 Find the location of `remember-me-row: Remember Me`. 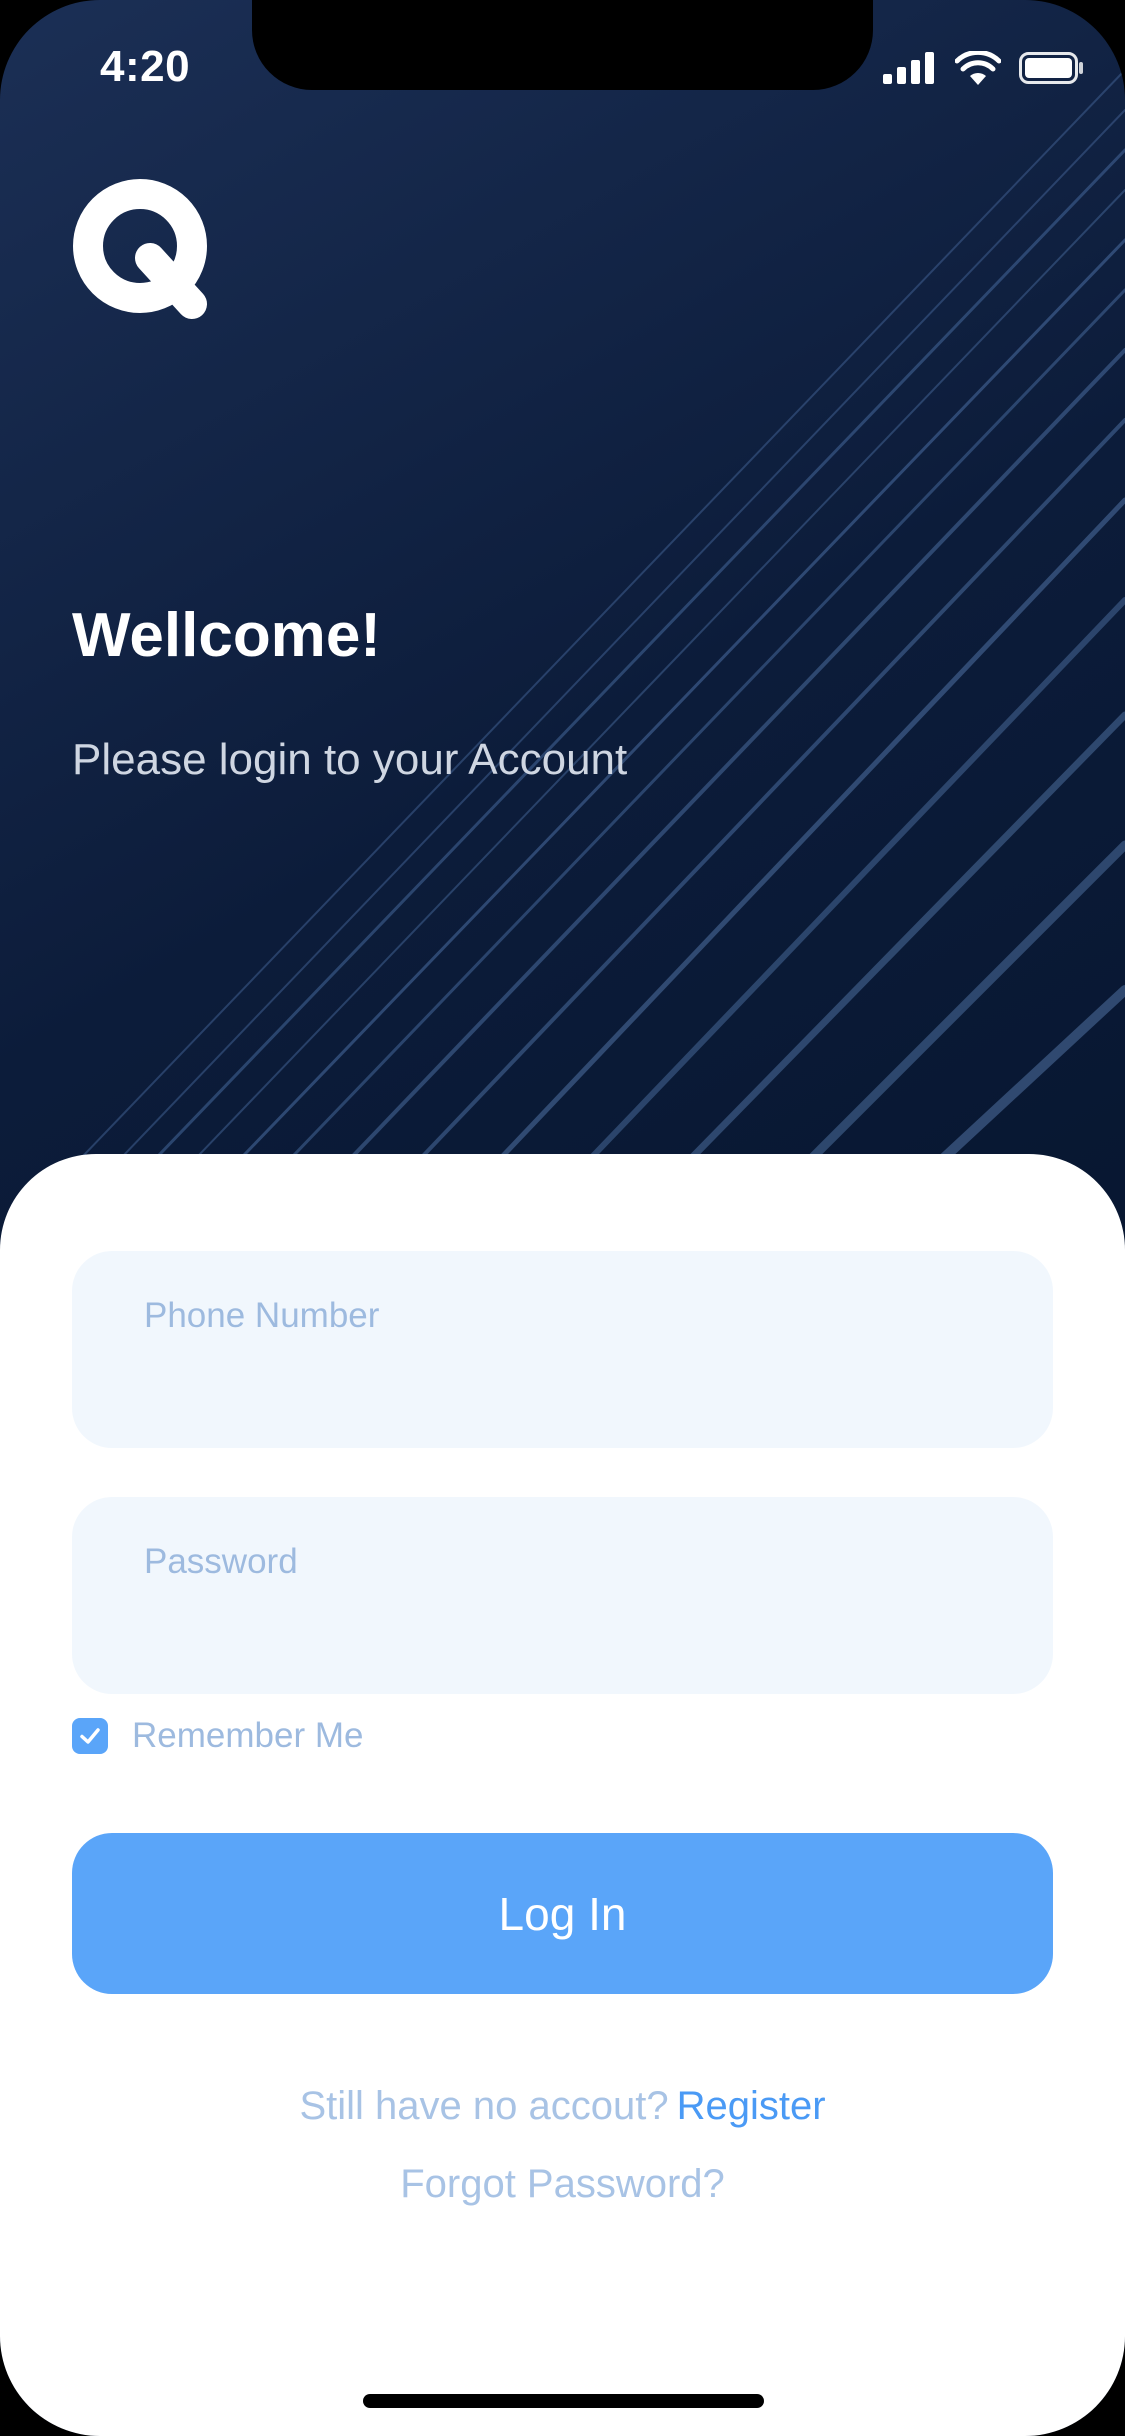

remember-me-row: Remember Me is located at coordinates (217, 1736).